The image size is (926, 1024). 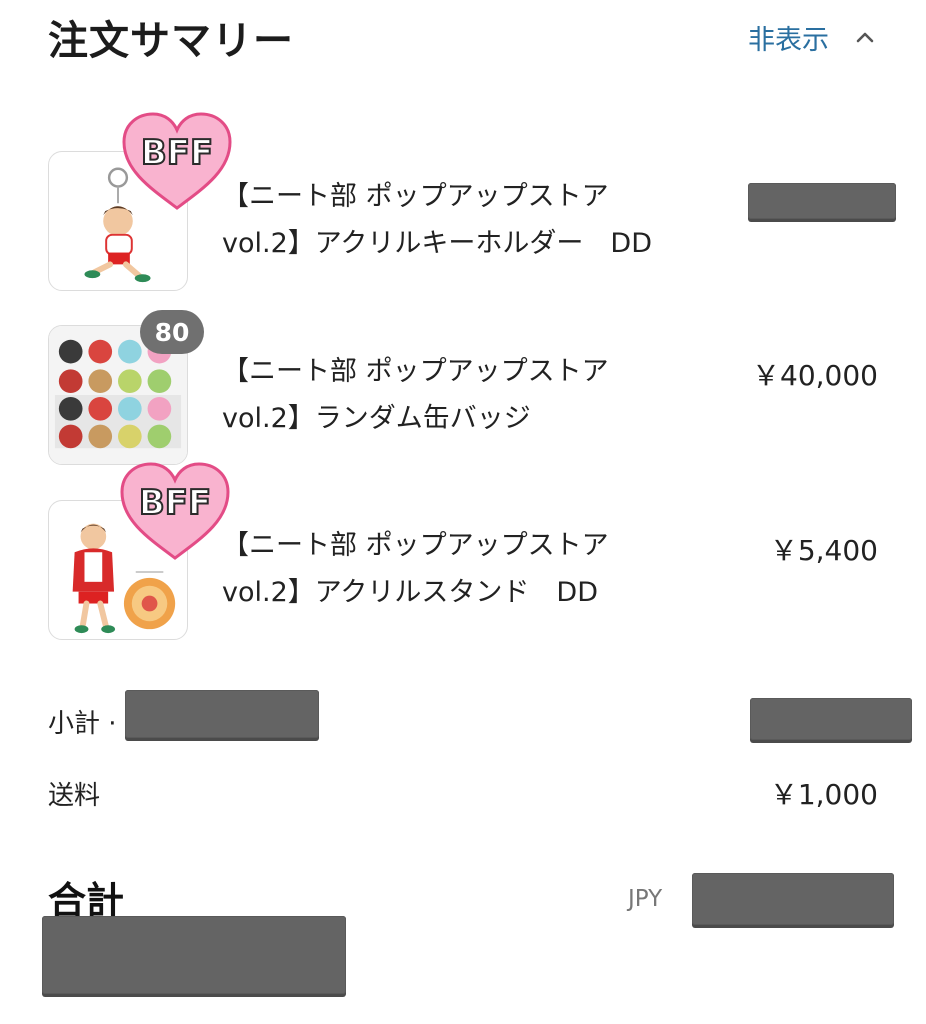 What do you see at coordinates (831, 719) in the screenshot?
I see `subtotal-value-redacted` at bounding box center [831, 719].